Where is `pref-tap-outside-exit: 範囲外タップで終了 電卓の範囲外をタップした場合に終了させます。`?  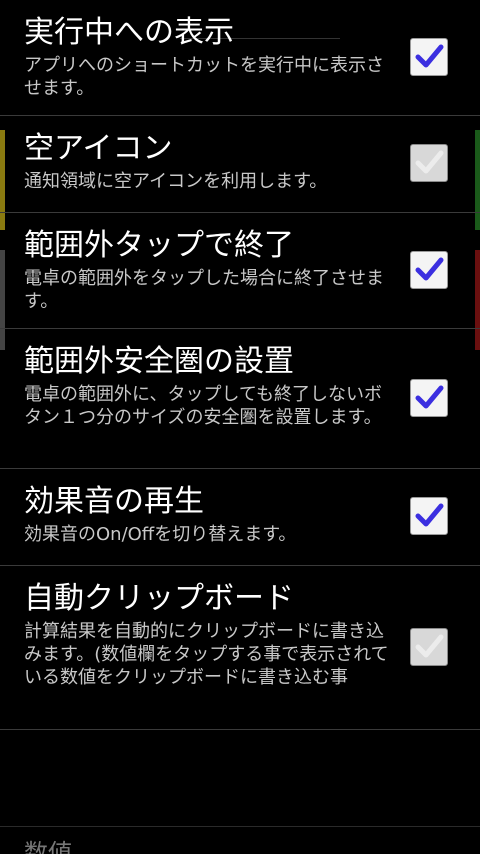 pref-tap-outside-exit: 範囲外タップで終了 電卓の範囲外をタップした場合に終了させます。 is located at coordinates (240, 271).